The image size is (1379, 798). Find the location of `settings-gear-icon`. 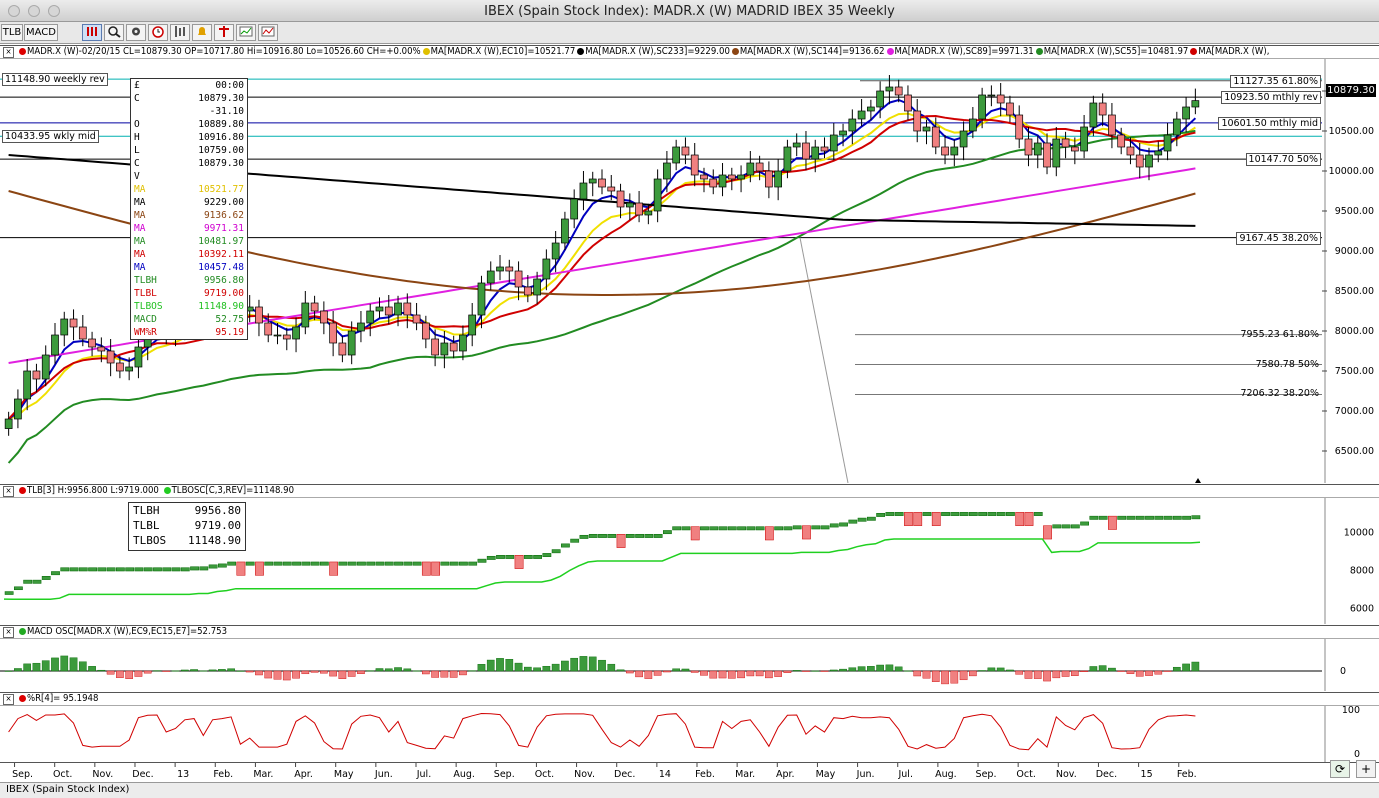

settings-gear-icon is located at coordinates (136, 32).